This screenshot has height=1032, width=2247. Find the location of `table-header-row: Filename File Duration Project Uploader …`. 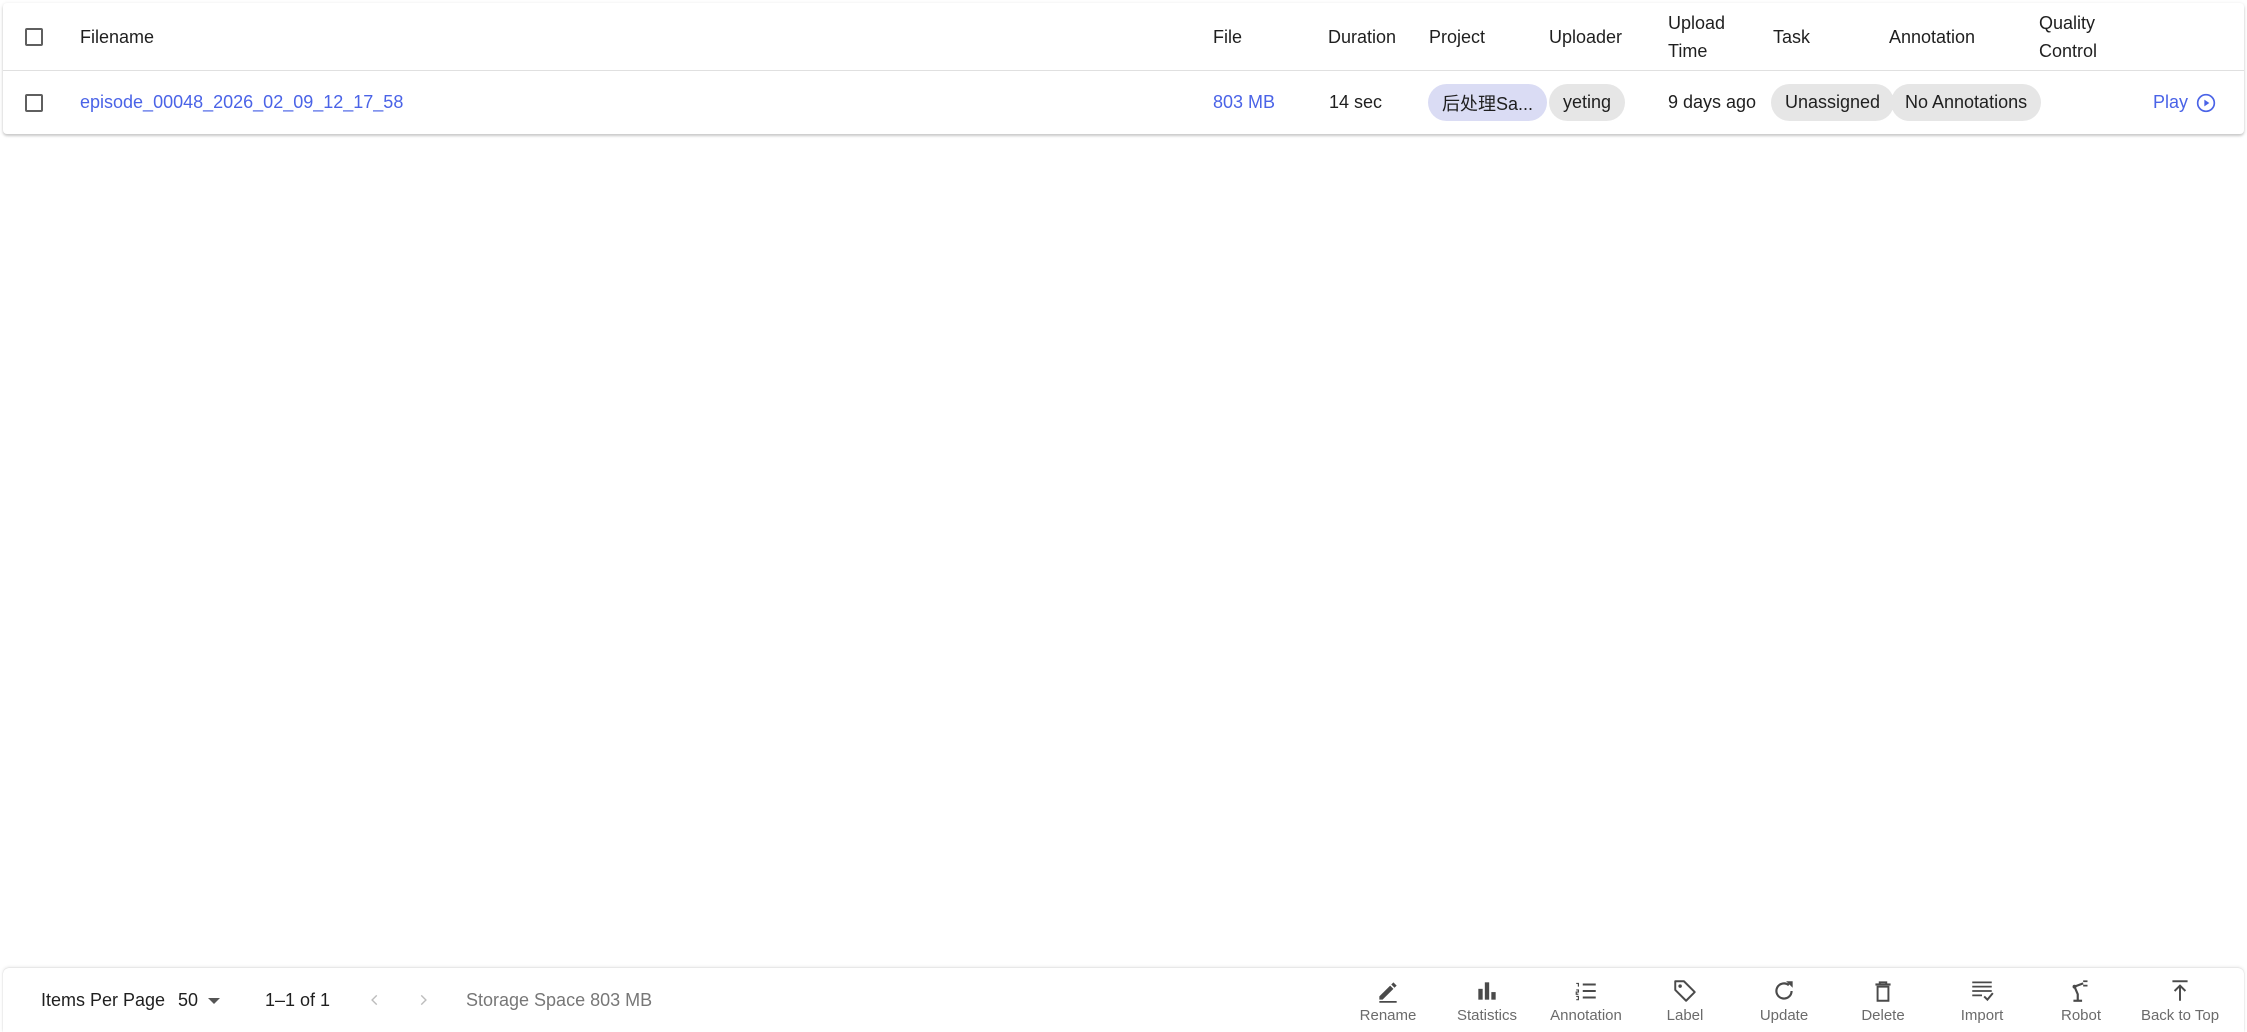

table-header-row: Filename File Duration Project Uploader … is located at coordinates (1123, 37).